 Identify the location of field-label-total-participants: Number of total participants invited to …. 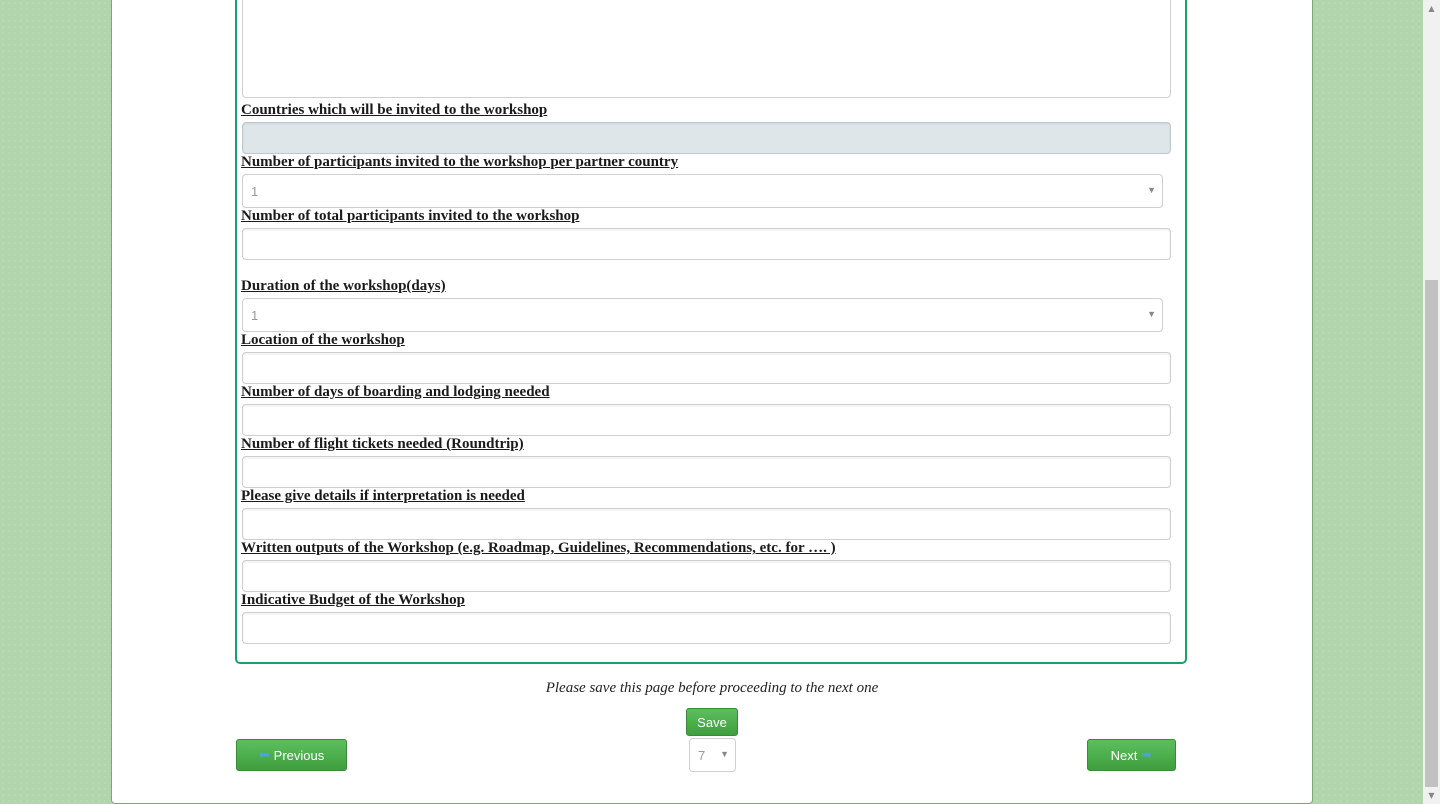
(410, 216).